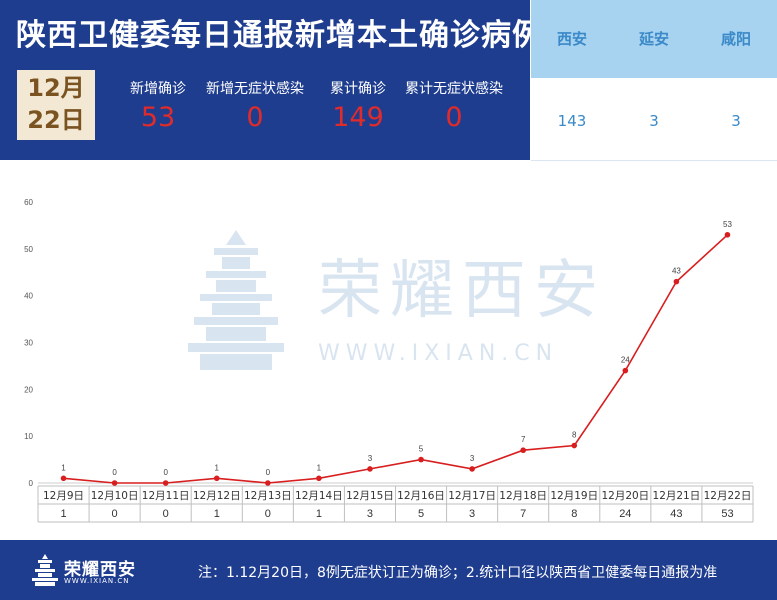 The height and width of the screenshot is (600, 777). What do you see at coordinates (462, 291) in the screenshot?
I see `watermark-brand: 荣耀西安` at bounding box center [462, 291].